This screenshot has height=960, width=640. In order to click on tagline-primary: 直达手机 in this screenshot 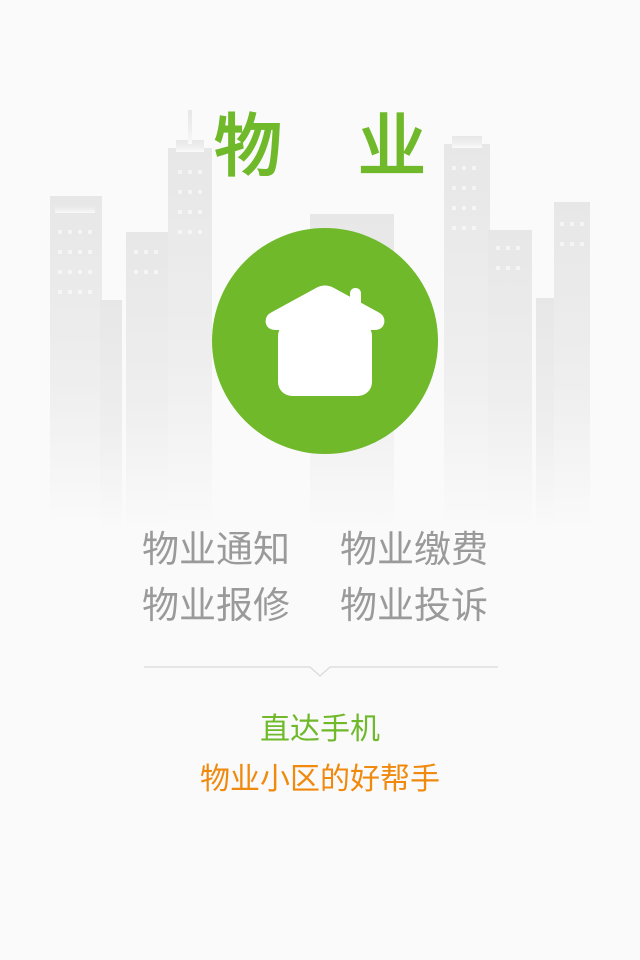, I will do `click(320, 729)`.